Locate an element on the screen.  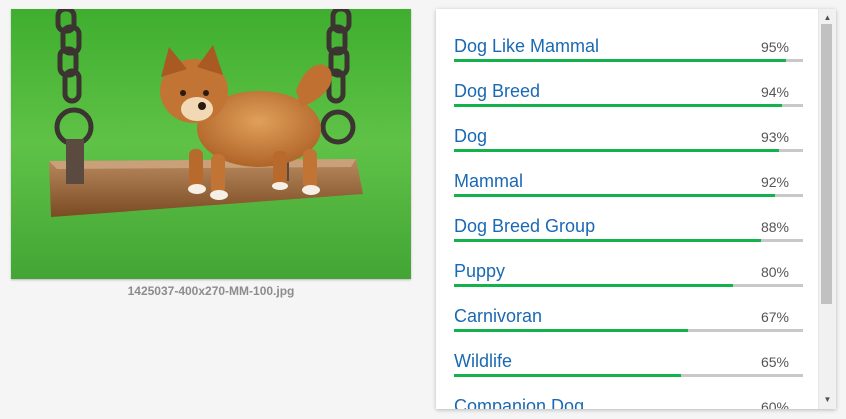
scrollbar: ▲ ▼ is located at coordinates (827, 209).